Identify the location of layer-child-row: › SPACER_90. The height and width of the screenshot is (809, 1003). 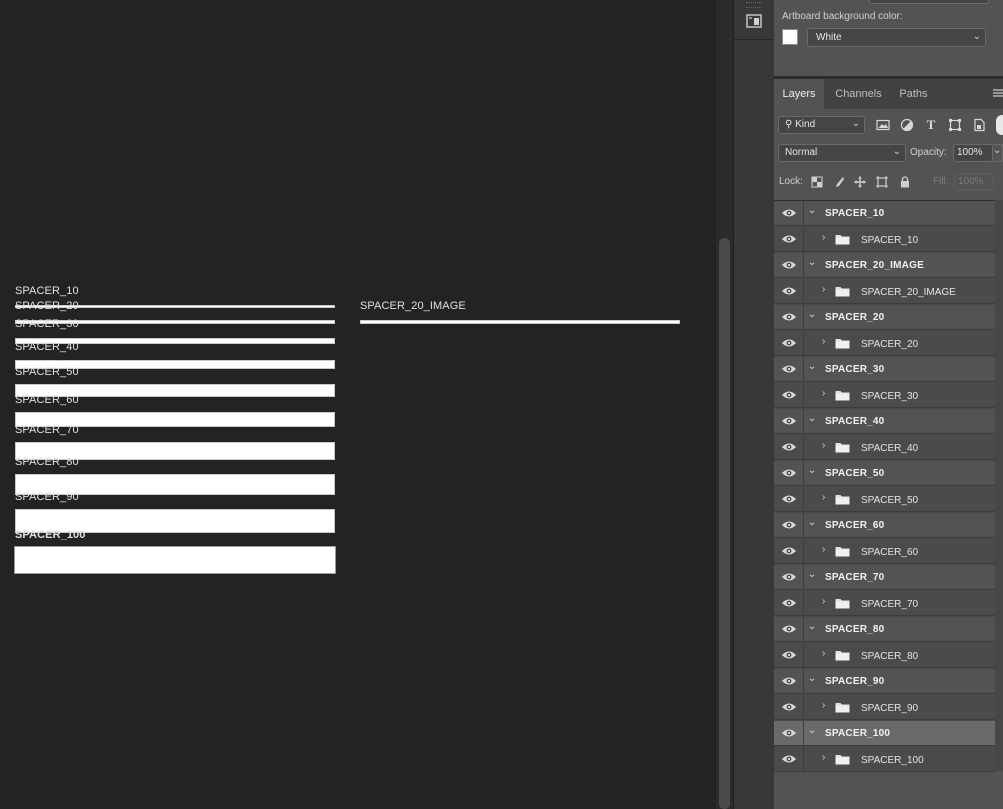
(884, 707).